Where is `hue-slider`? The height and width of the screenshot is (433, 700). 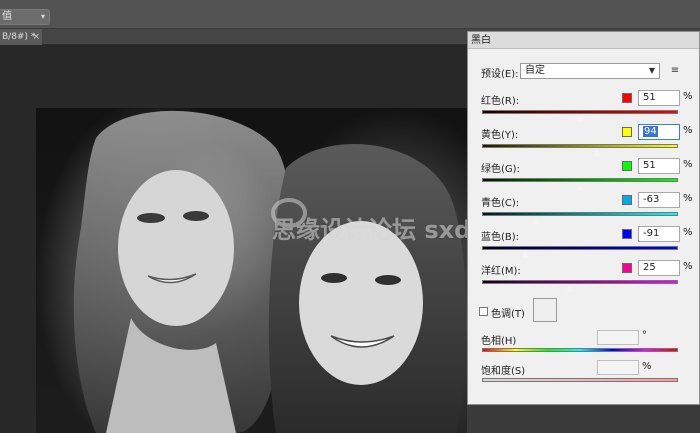 hue-slider is located at coordinates (580, 350).